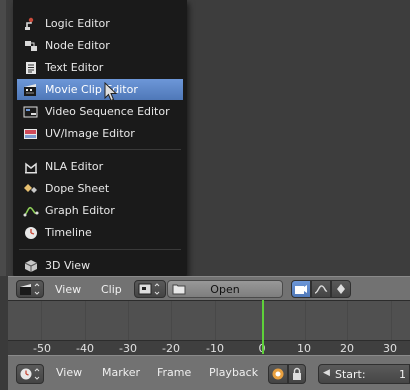 The image size is (410, 390). What do you see at coordinates (77, 23) in the screenshot?
I see `menu-item-label: Logic Editor` at bounding box center [77, 23].